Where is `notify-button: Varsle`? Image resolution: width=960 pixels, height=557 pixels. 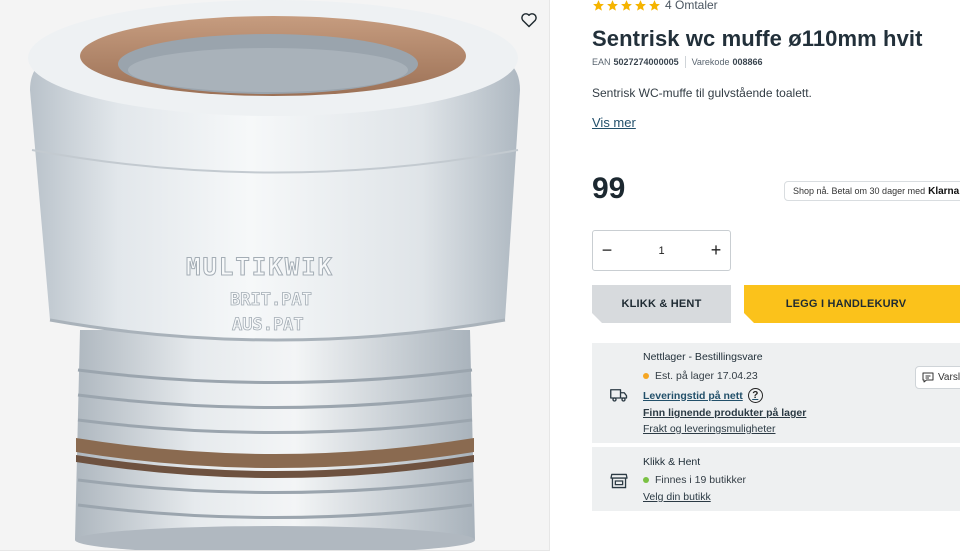 notify-button: Varsle is located at coordinates (937, 377).